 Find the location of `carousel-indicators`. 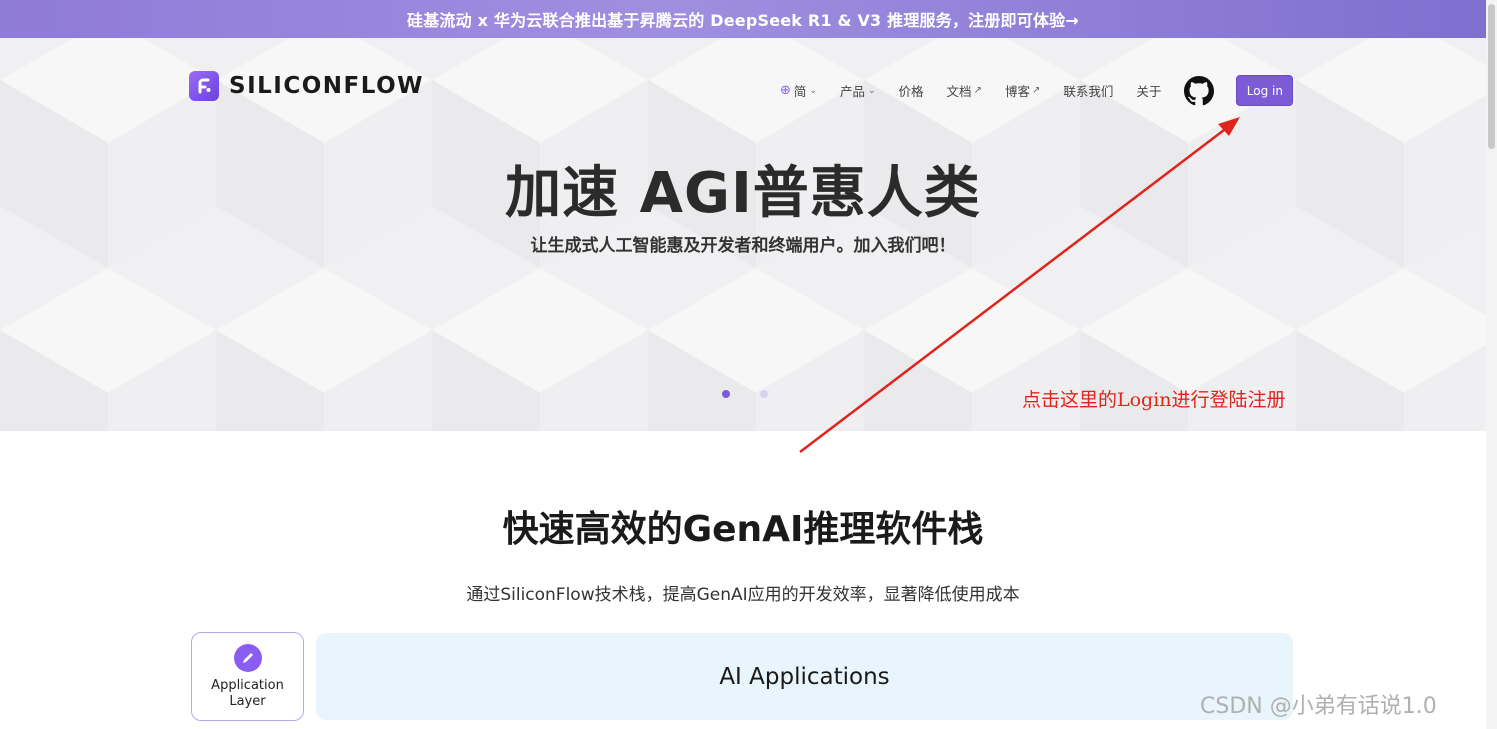

carousel-indicators is located at coordinates (760, 394).